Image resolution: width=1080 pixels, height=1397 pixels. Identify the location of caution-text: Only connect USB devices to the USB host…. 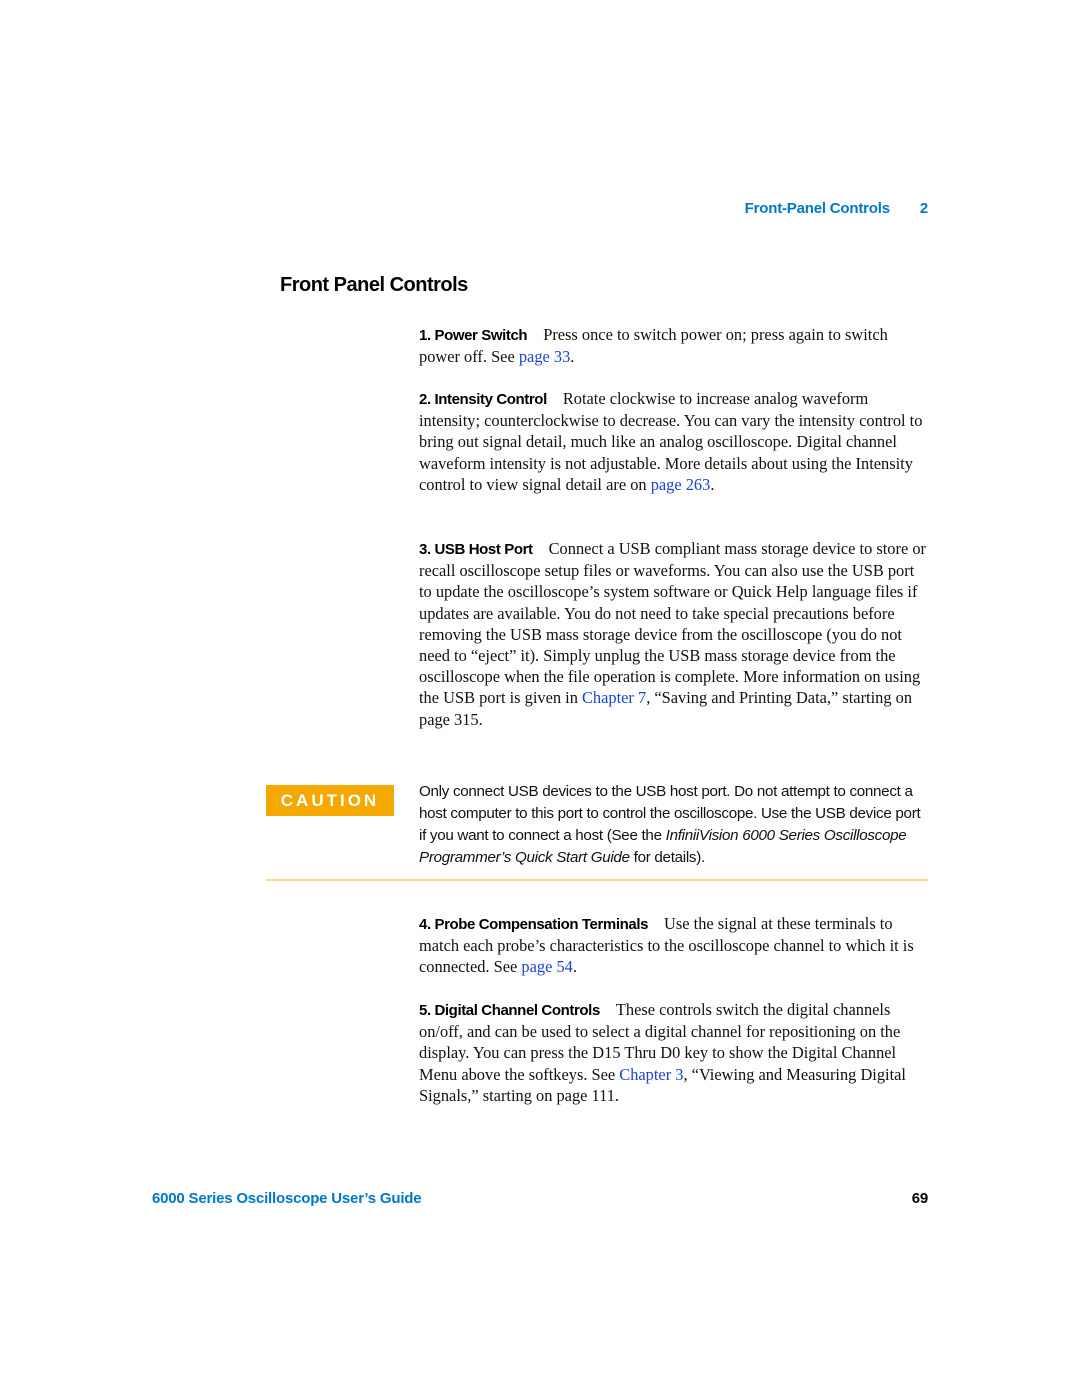
(675, 825).